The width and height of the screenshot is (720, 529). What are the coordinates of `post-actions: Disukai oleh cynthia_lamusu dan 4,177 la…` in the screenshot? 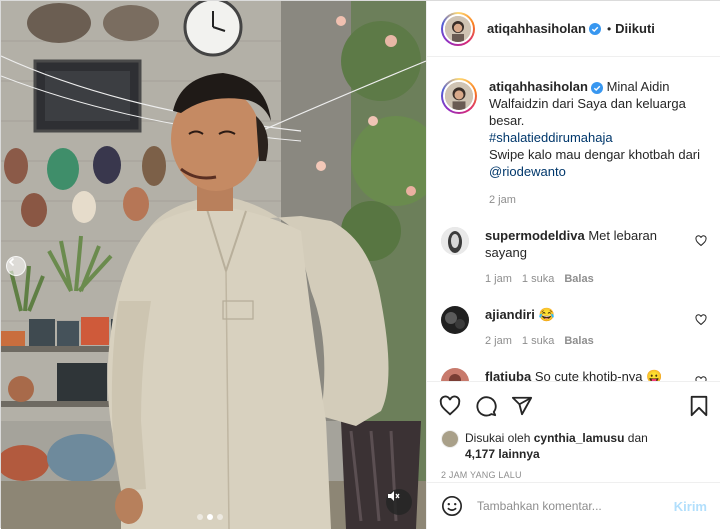 It's located at (573, 431).